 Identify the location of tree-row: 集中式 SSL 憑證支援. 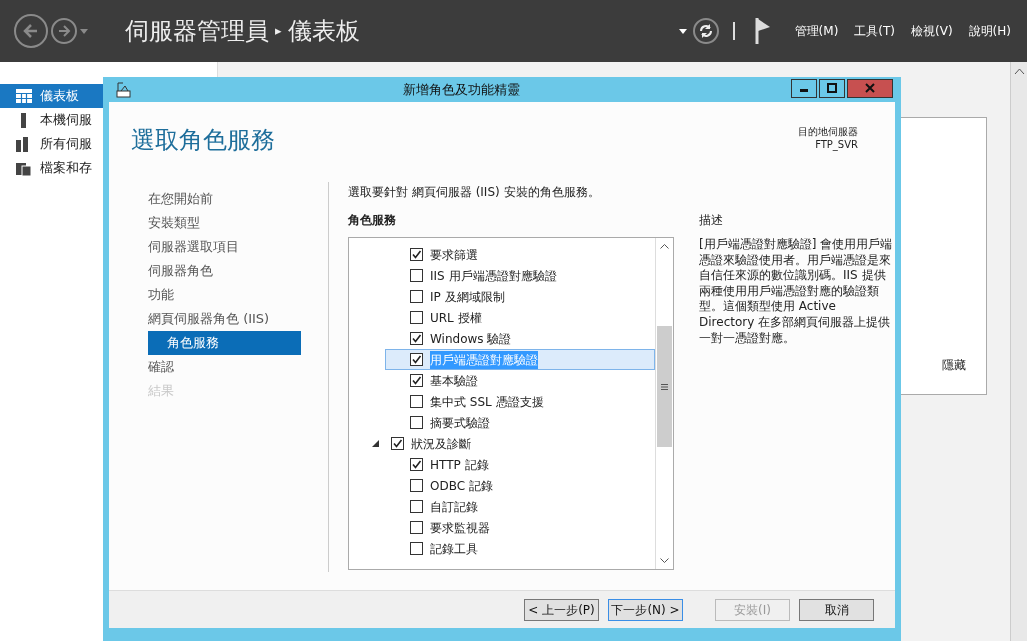
(501, 401).